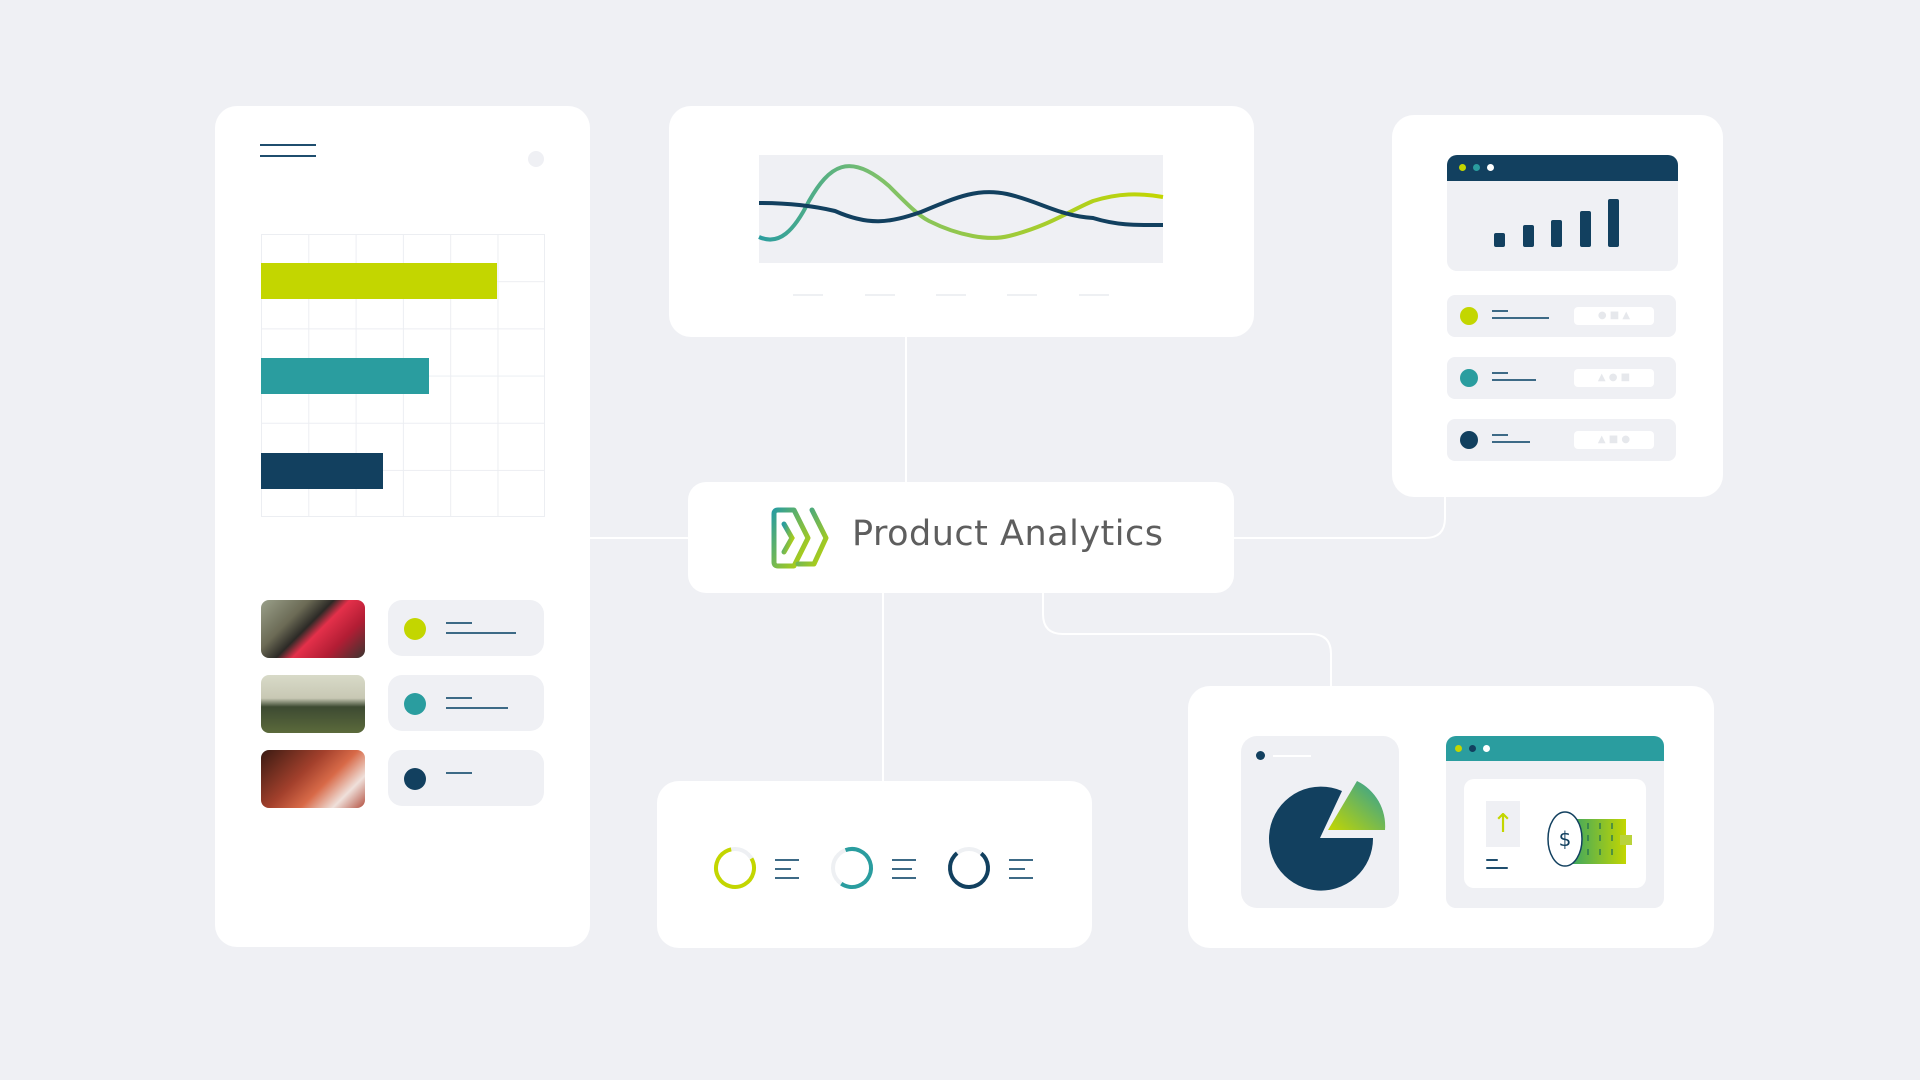 This screenshot has width=1920, height=1080. What do you see at coordinates (1614, 378) in the screenshot?
I see `action-icons: ▲ ● ■` at bounding box center [1614, 378].